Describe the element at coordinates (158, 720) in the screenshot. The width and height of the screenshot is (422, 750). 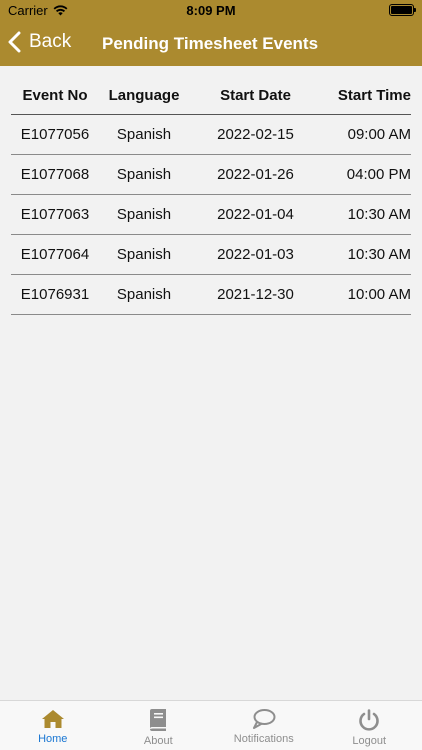
I see `book-icon` at that location.